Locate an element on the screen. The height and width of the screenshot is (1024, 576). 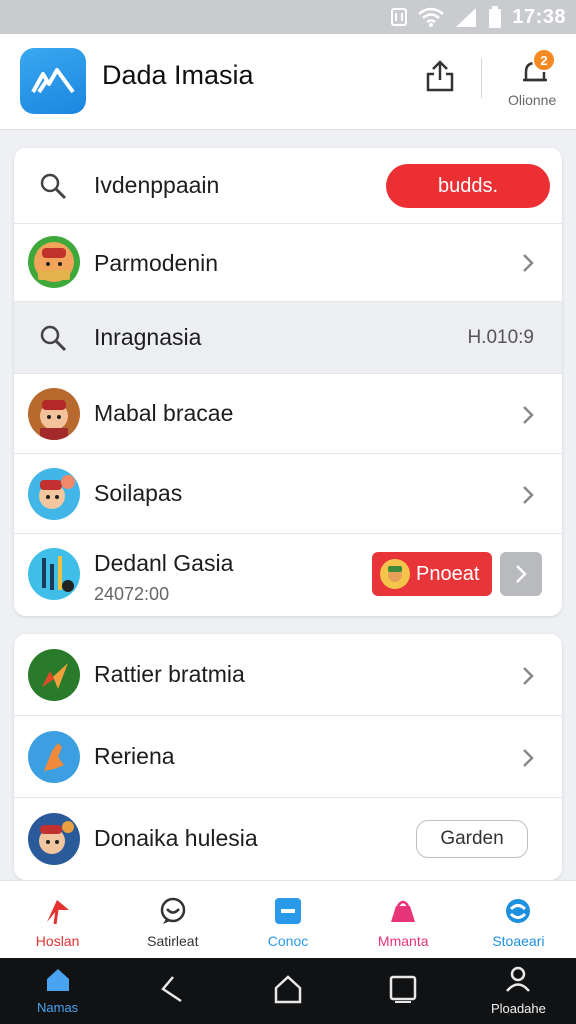
tv-icon is located at coordinates (288, 911).